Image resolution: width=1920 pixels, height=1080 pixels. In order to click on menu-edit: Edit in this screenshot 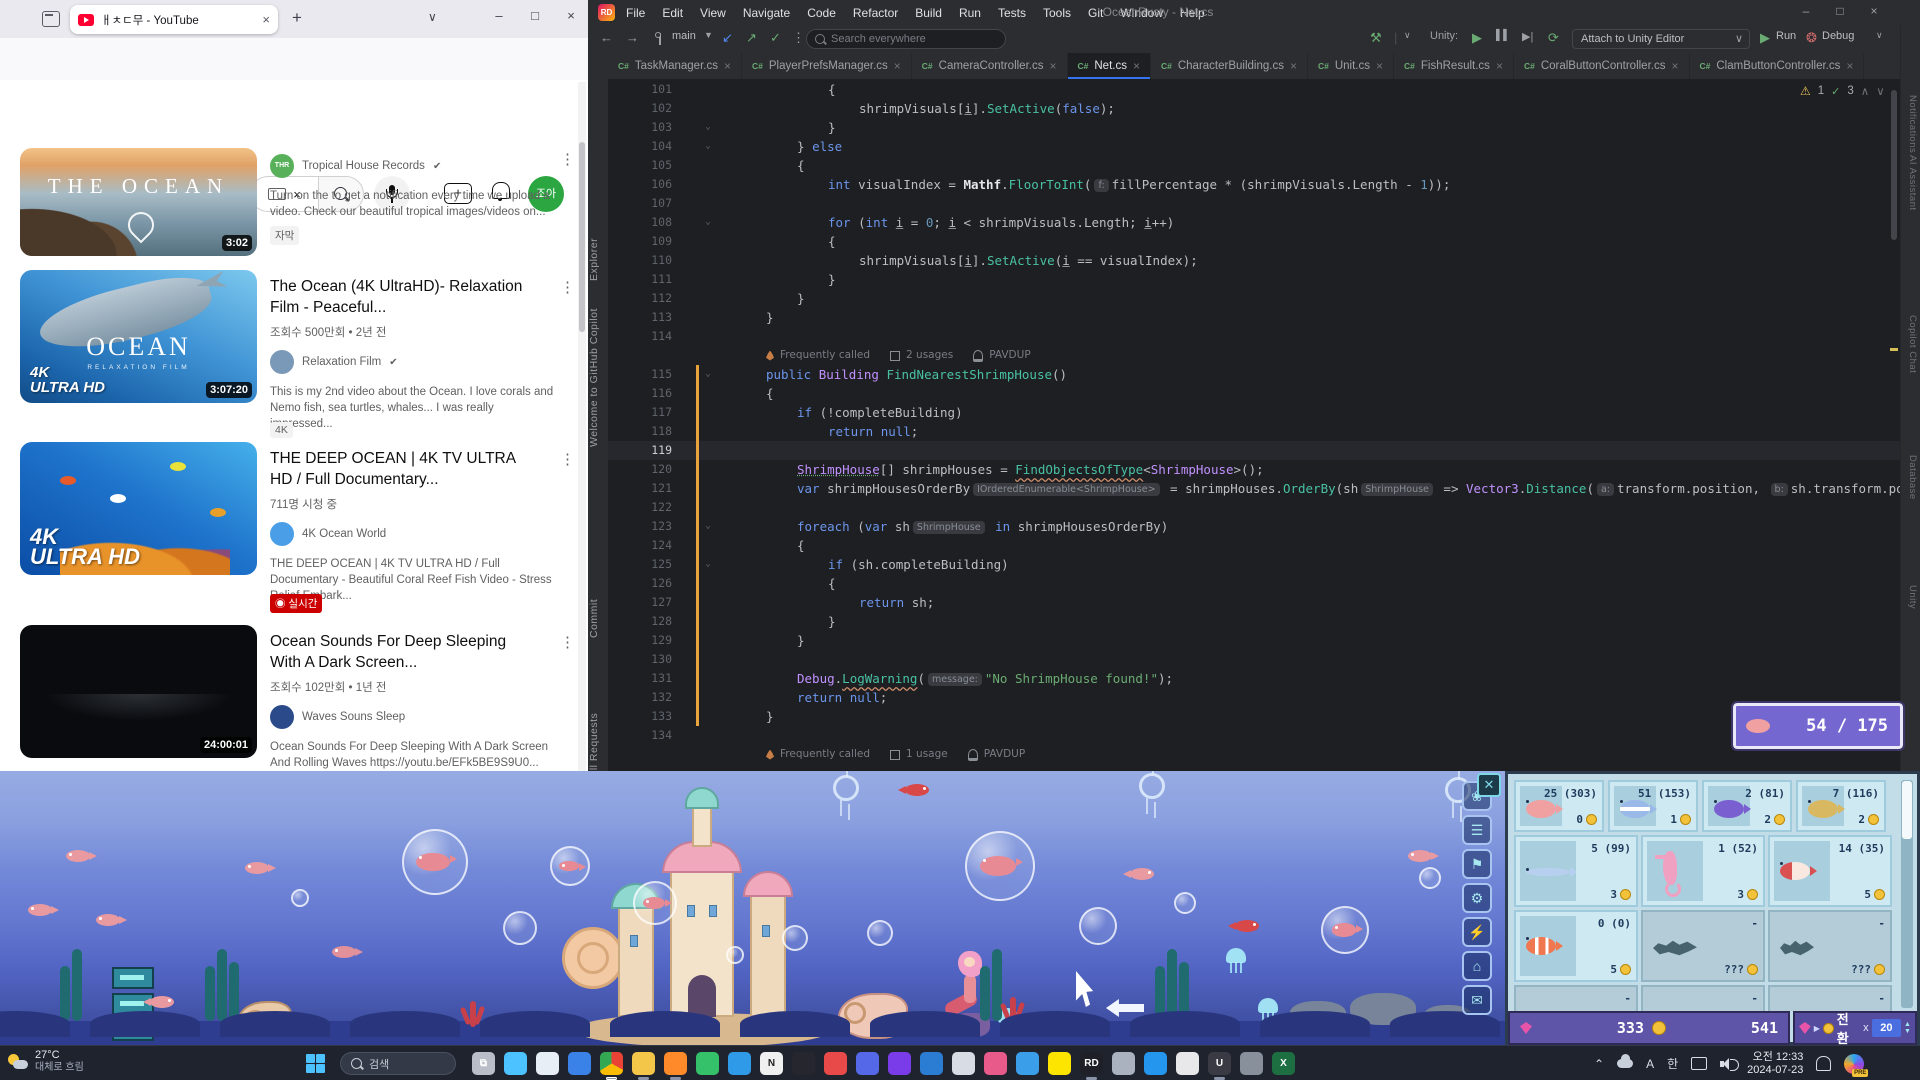, I will do `click(672, 13)`.